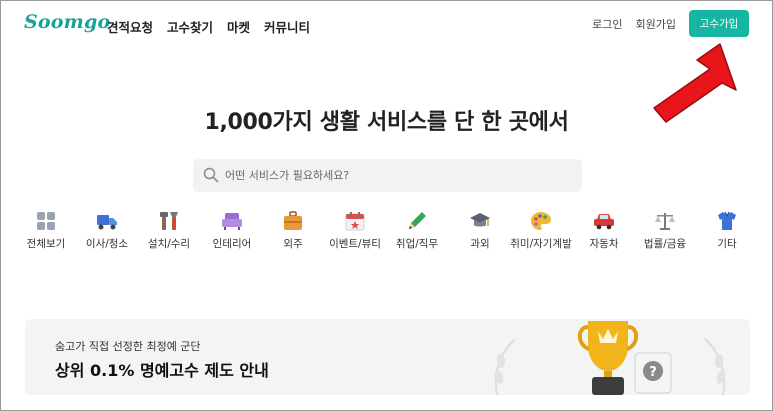  What do you see at coordinates (169, 221) in the screenshot?
I see `tools-icon` at bounding box center [169, 221].